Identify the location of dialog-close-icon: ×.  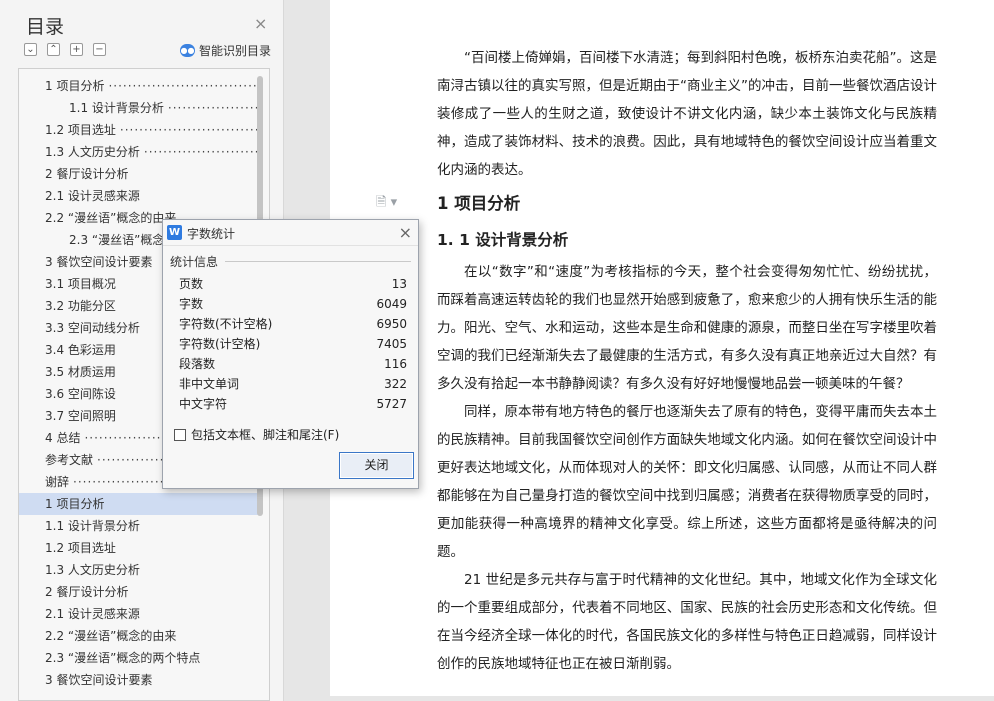
(405, 232).